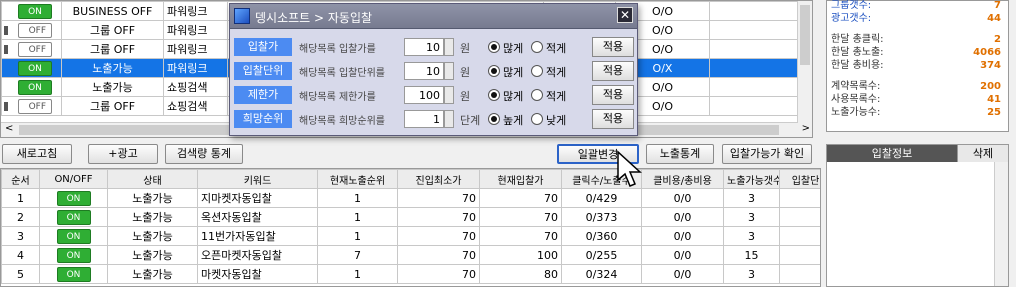 The width and height of the screenshot is (1016, 287). What do you see at coordinates (767, 154) in the screenshot?
I see `check-bid-button: 입찰가능가 확인` at bounding box center [767, 154].